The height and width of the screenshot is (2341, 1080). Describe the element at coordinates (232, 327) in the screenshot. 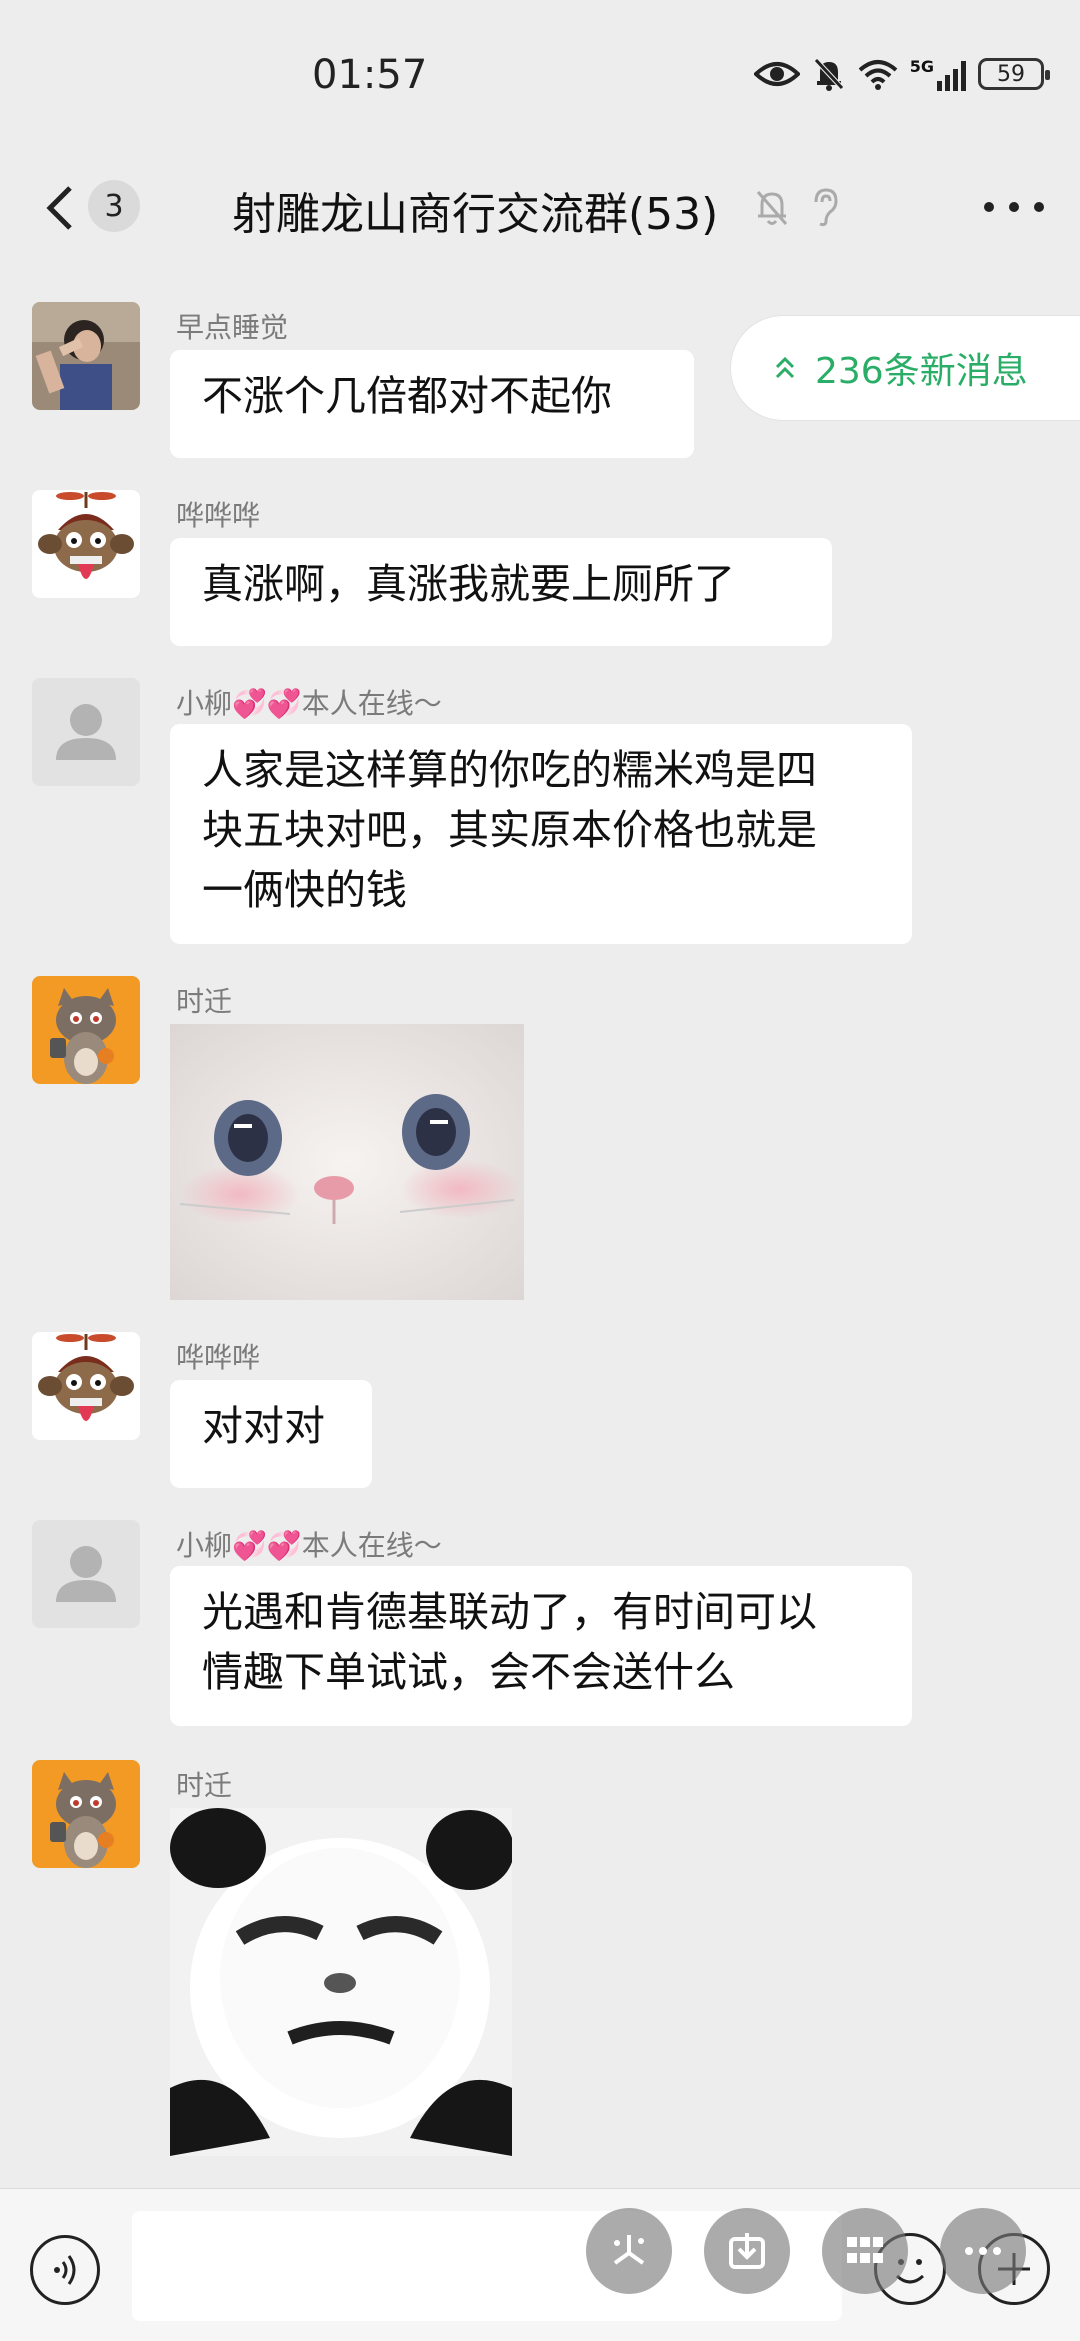

I see `sender-name: 早点睡觉` at that location.